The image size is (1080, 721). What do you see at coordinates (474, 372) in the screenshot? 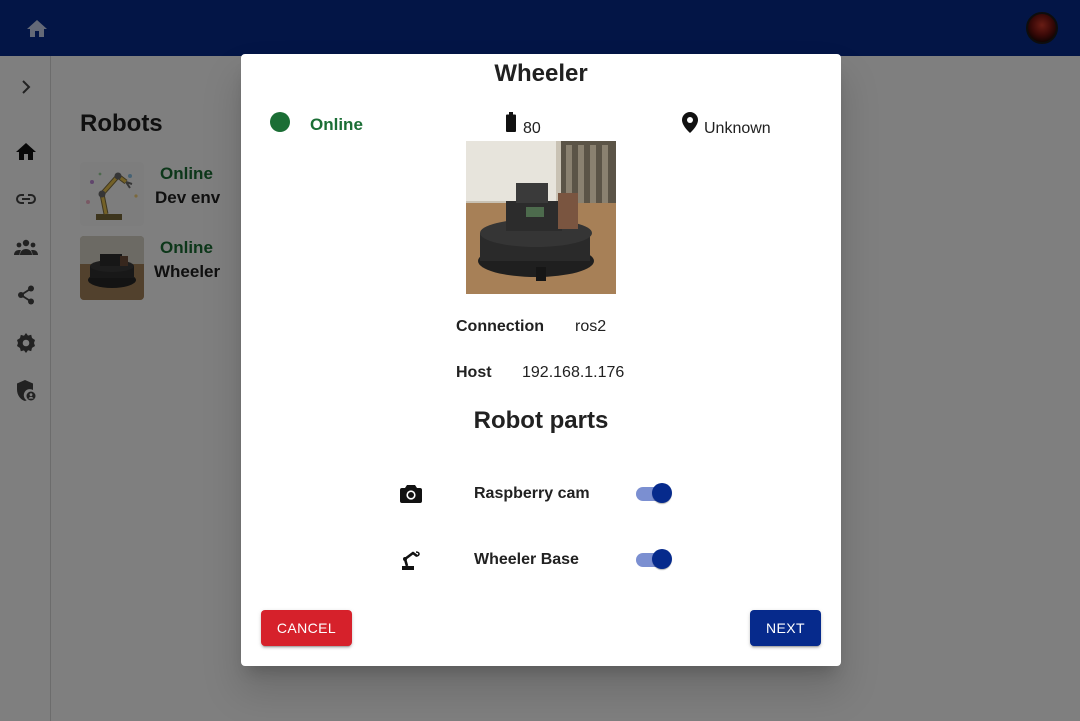
I see `host-label: Host` at bounding box center [474, 372].